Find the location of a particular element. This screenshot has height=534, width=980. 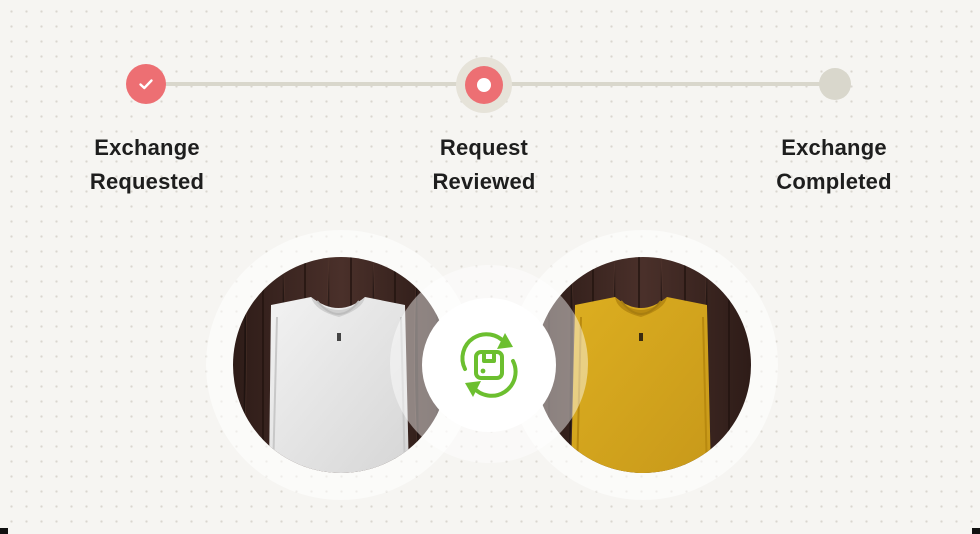

check-icon is located at coordinates (146, 84).